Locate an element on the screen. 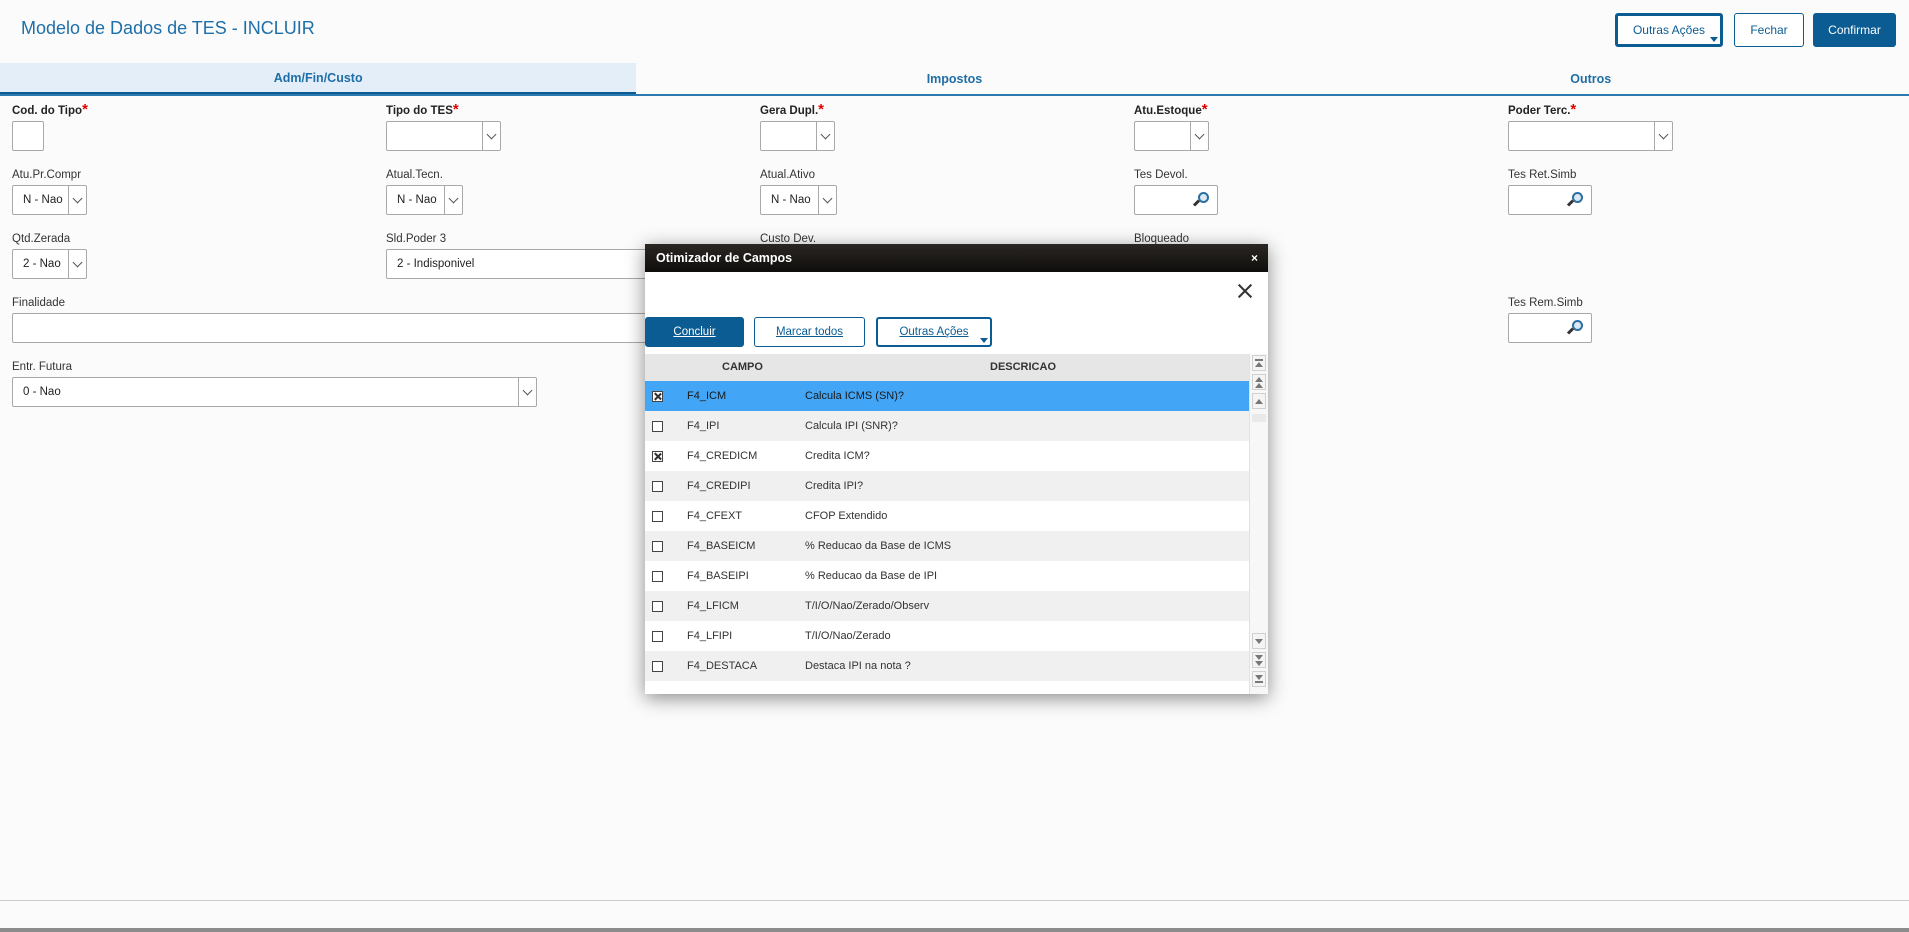 The image size is (1909, 932). scroll-thumb is located at coordinates (1259, 418).